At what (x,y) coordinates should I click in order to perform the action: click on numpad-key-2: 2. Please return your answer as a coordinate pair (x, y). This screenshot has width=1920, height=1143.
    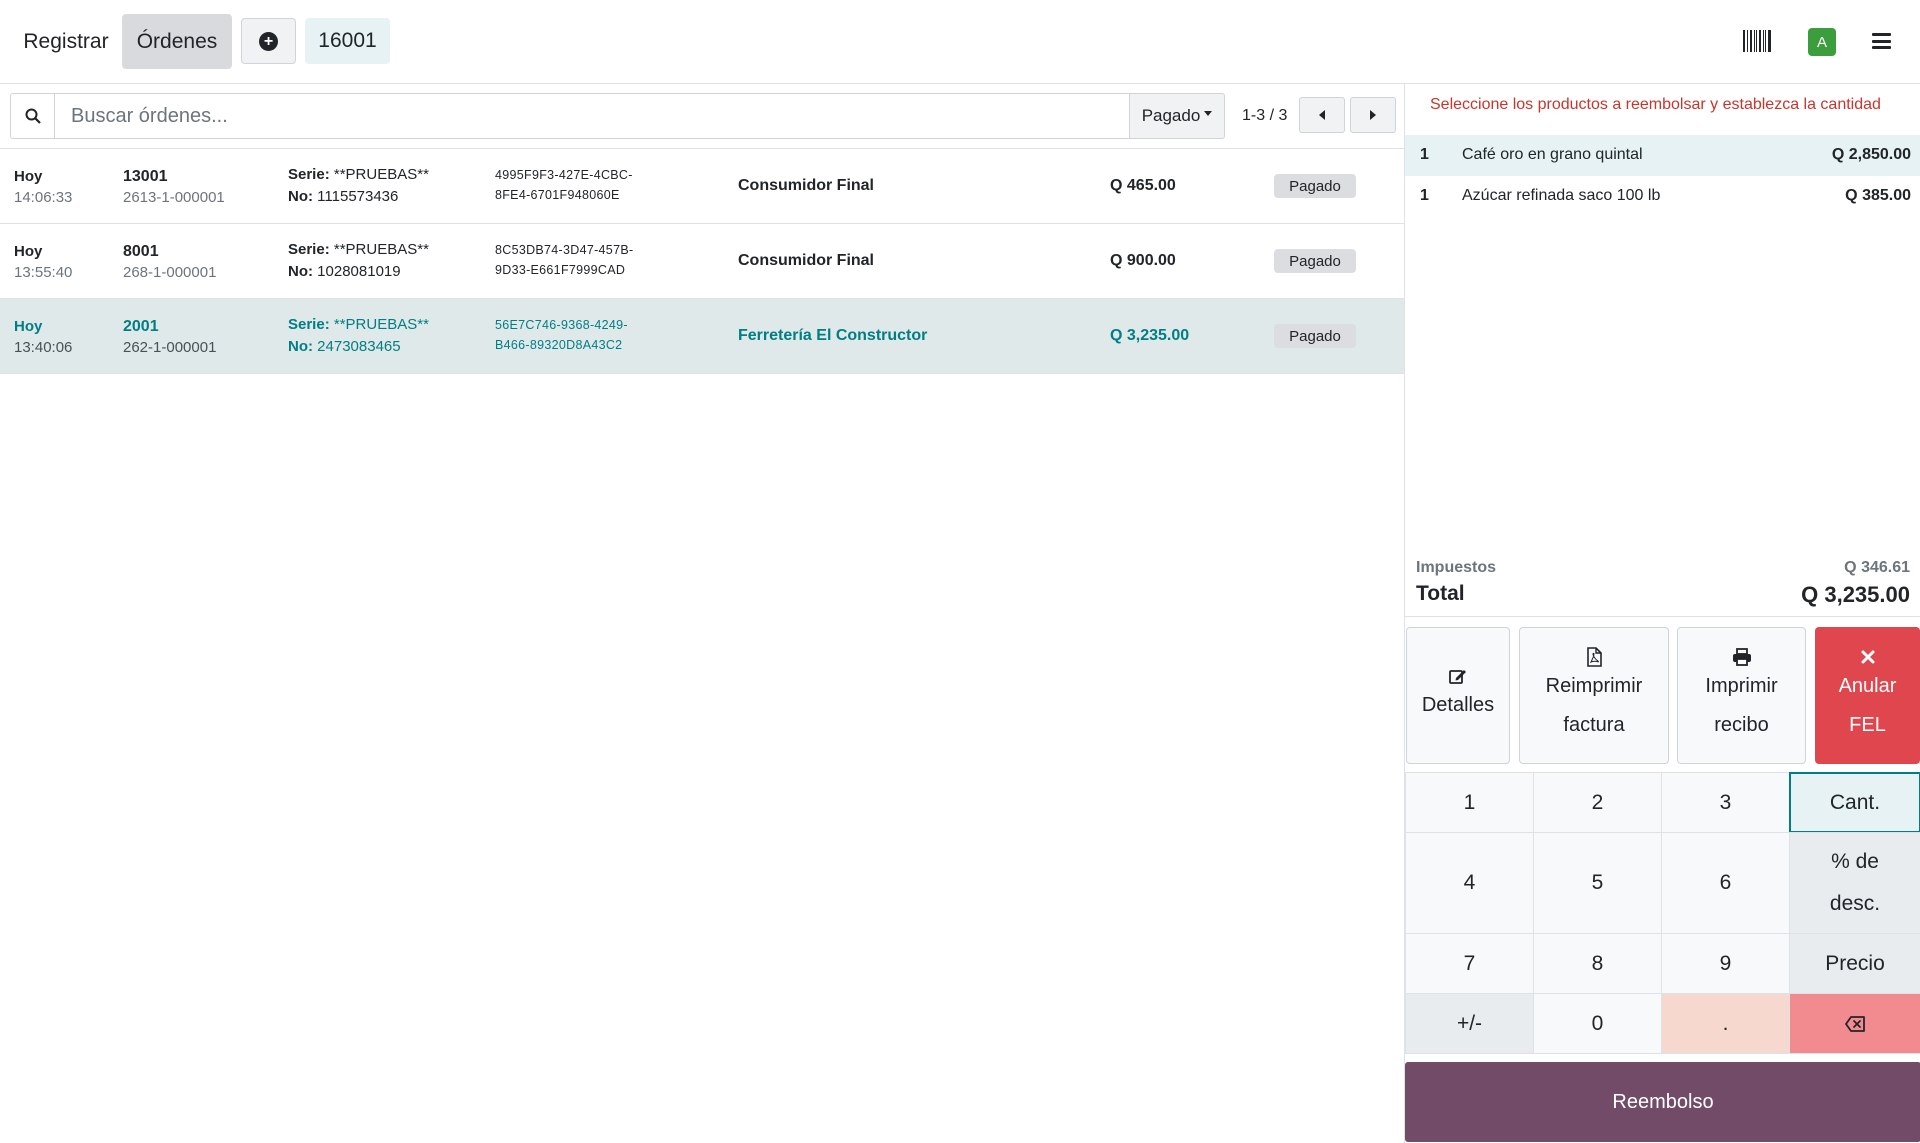
    Looking at the image, I should click on (1597, 802).